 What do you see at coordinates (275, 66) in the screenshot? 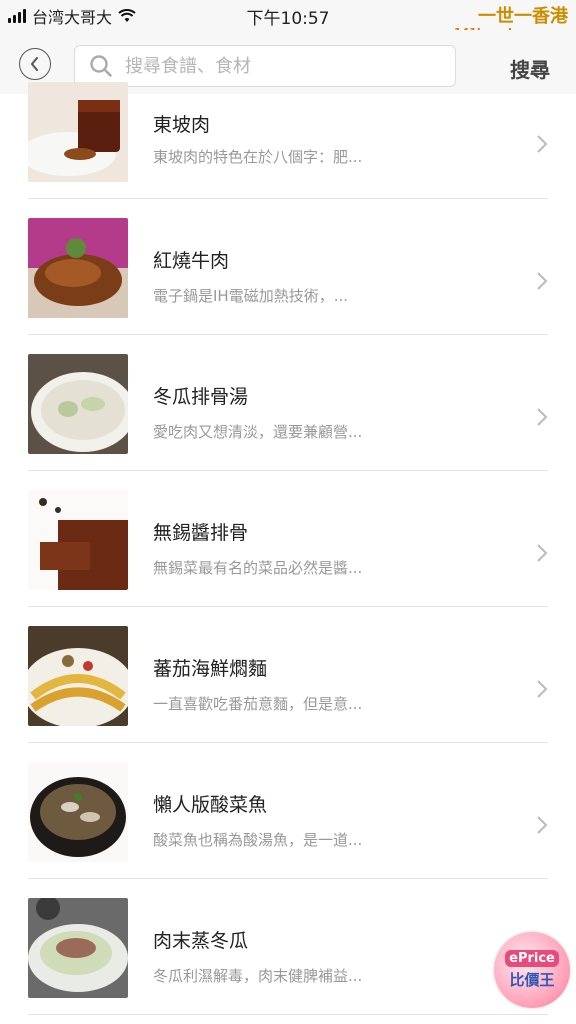
I see `search-input` at bounding box center [275, 66].